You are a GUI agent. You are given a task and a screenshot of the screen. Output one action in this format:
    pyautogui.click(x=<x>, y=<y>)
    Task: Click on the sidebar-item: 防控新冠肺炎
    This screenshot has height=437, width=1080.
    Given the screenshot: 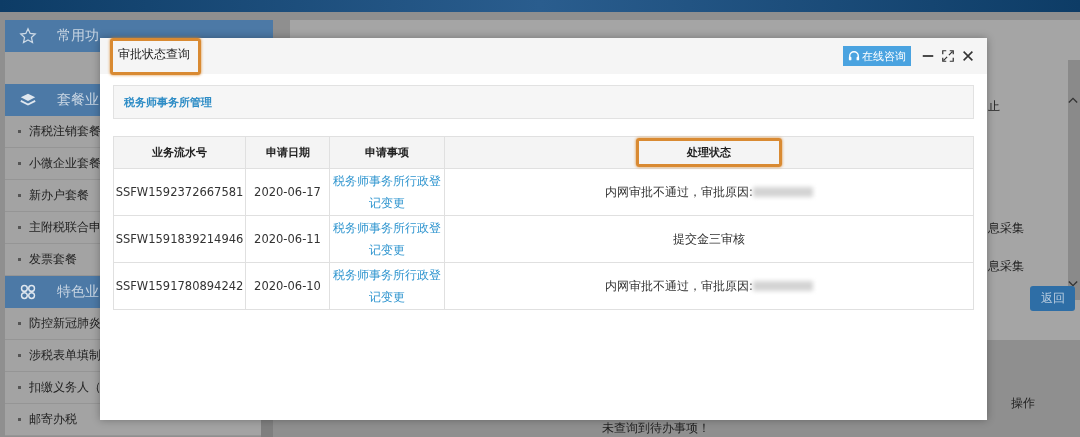 What is the action you would take?
    pyautogui.click(x=65, y=323)
    